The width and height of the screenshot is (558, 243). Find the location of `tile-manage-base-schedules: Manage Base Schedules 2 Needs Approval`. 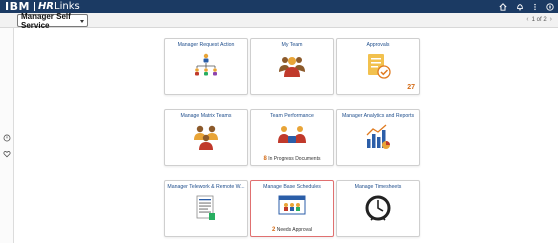

tile-manage-base-schedules: Manage Base Schedules 2 Needs Approval is located at coordinates (292, 208).